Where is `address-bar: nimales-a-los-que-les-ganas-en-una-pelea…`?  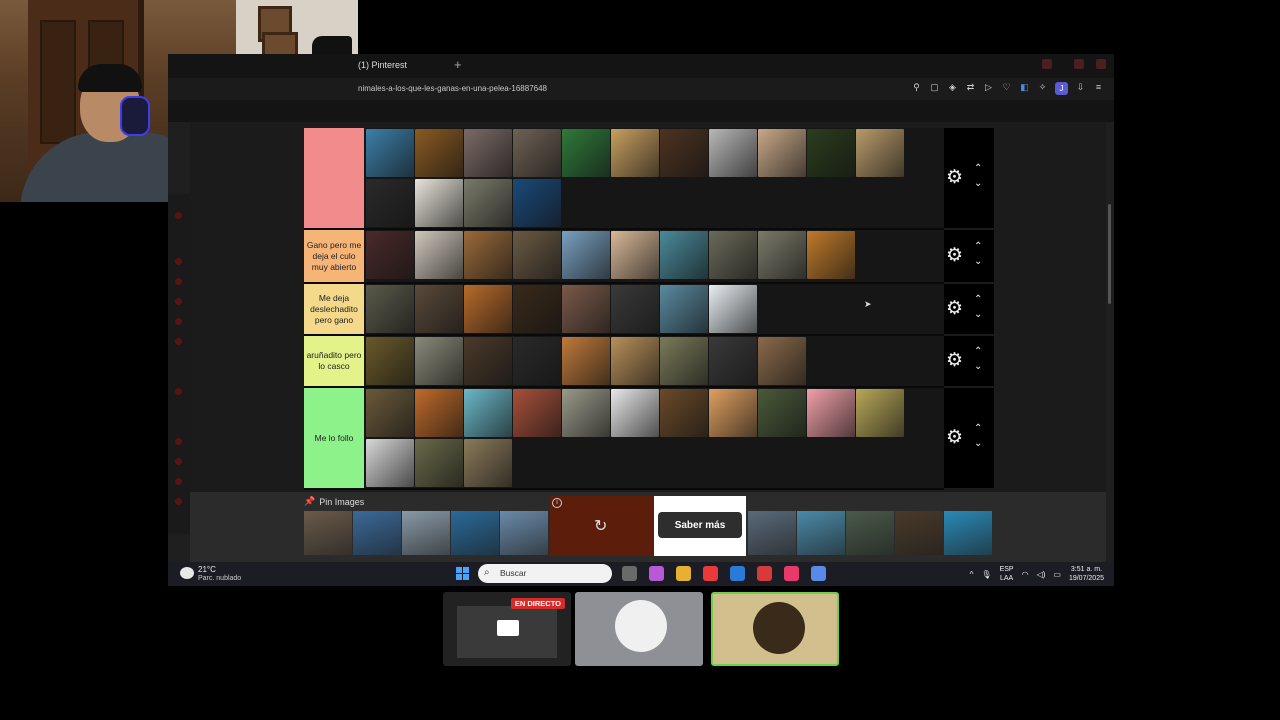 address-bar: nimales-a-los-que-les-ganas-en-una-pelea… is located at coordinates (641, 89).